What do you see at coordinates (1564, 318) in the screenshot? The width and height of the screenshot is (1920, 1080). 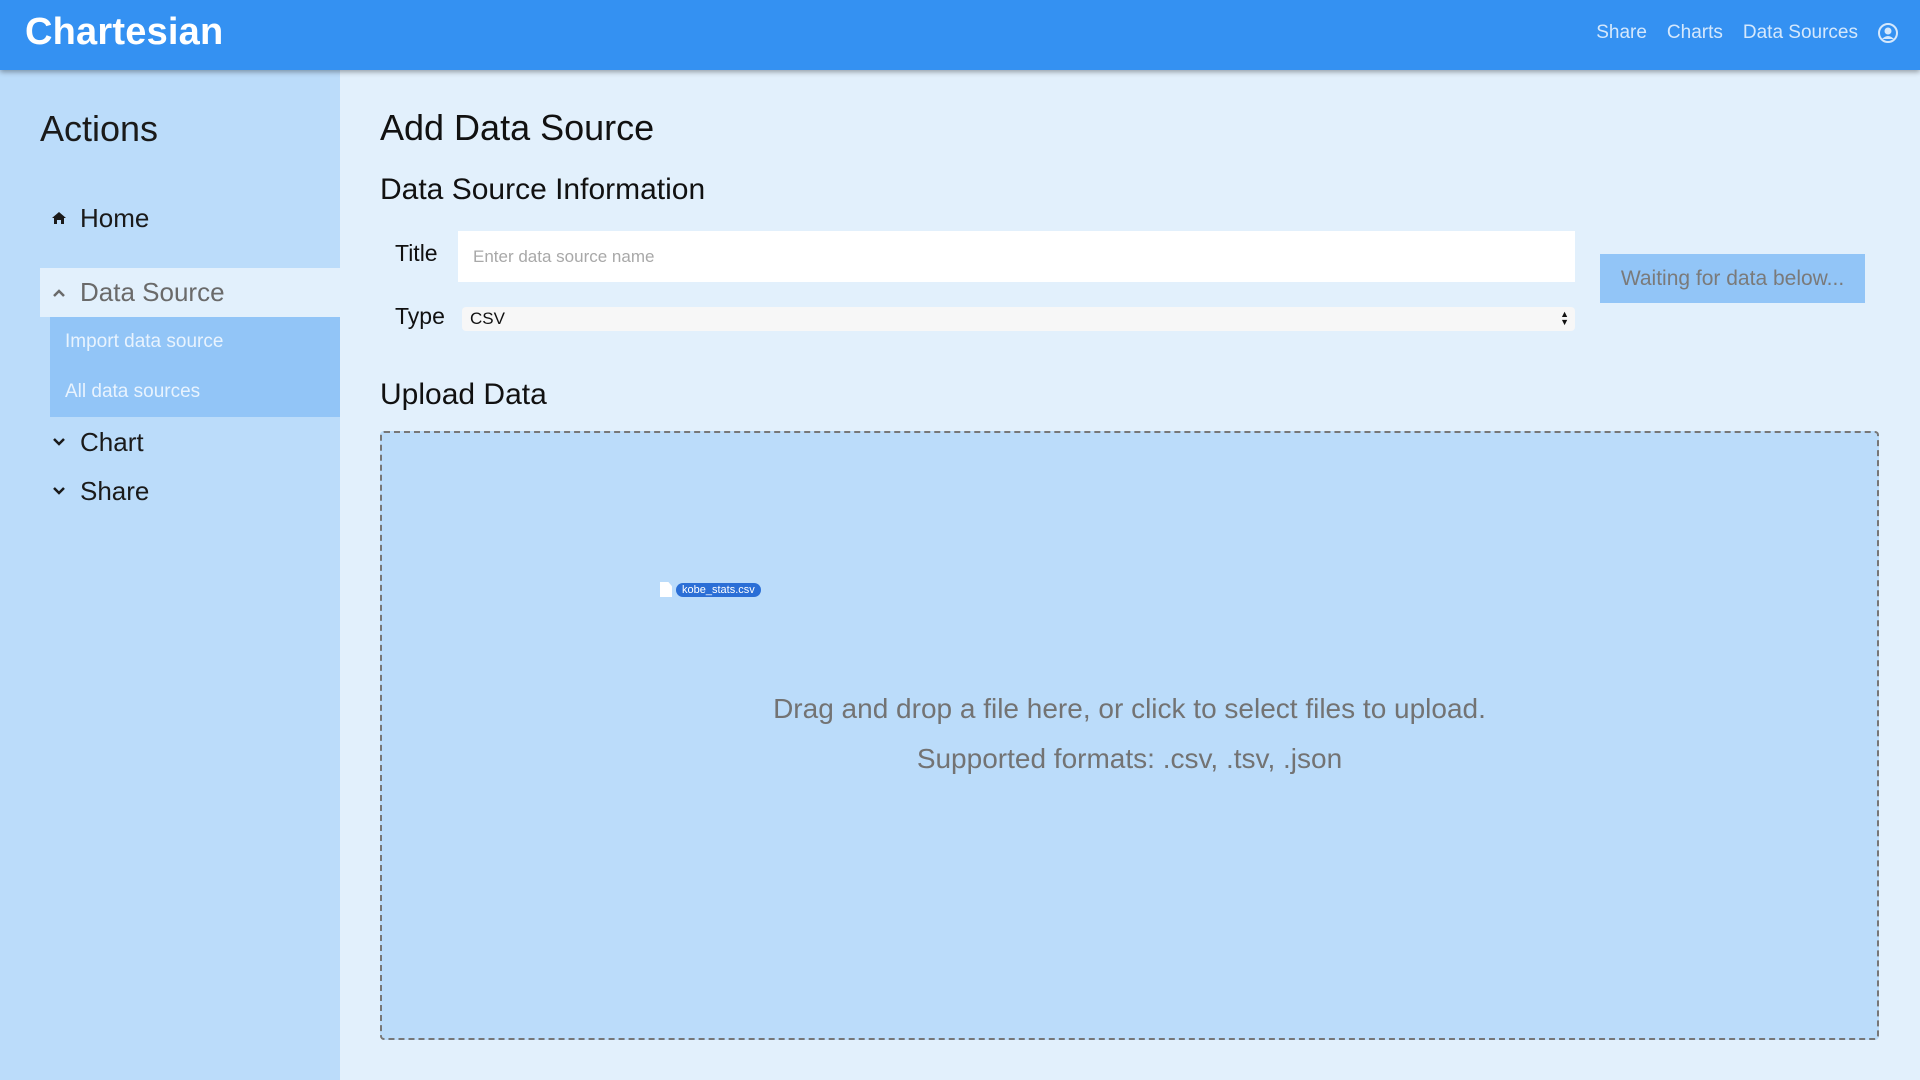 I see `select-arrows-icon: ▲ ▼` at bounding box center [1564, 318].